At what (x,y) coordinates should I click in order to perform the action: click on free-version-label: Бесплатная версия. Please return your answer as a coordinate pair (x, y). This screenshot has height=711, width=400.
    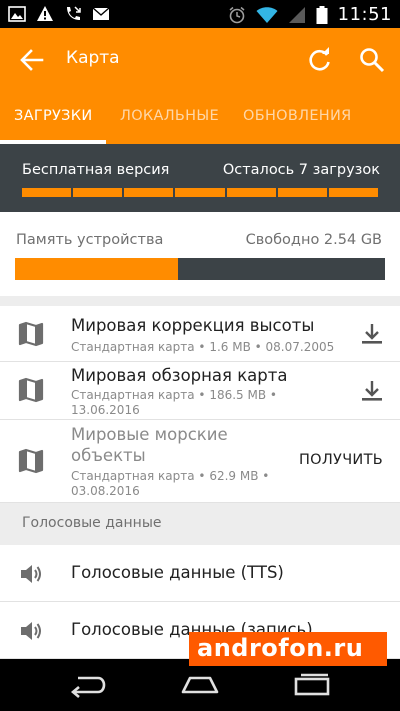
    Looking at the image, I should click on (96, 170).